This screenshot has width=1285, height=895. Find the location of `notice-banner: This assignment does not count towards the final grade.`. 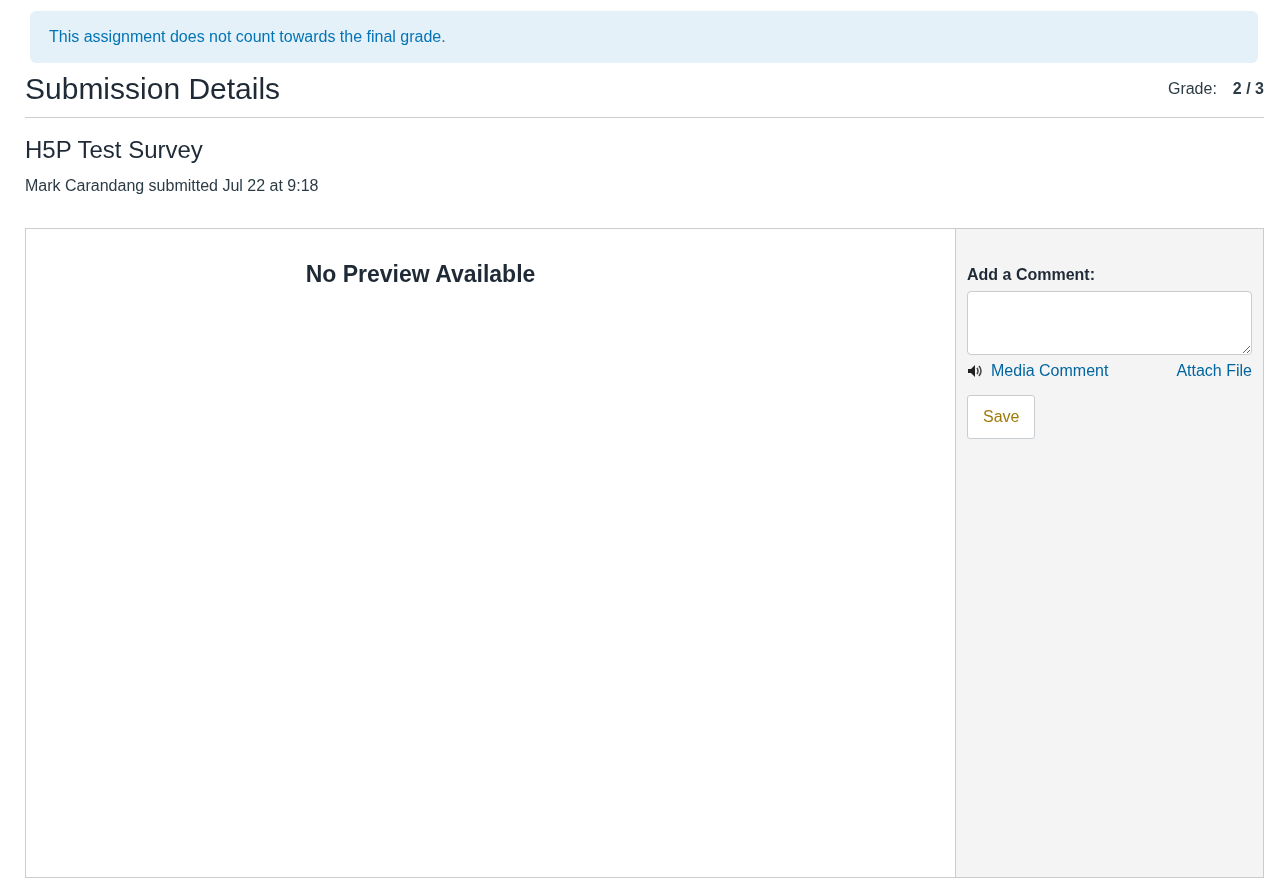

notice-banner: This assignment does not count towards the final grade. is located at coordinates (644, 37).